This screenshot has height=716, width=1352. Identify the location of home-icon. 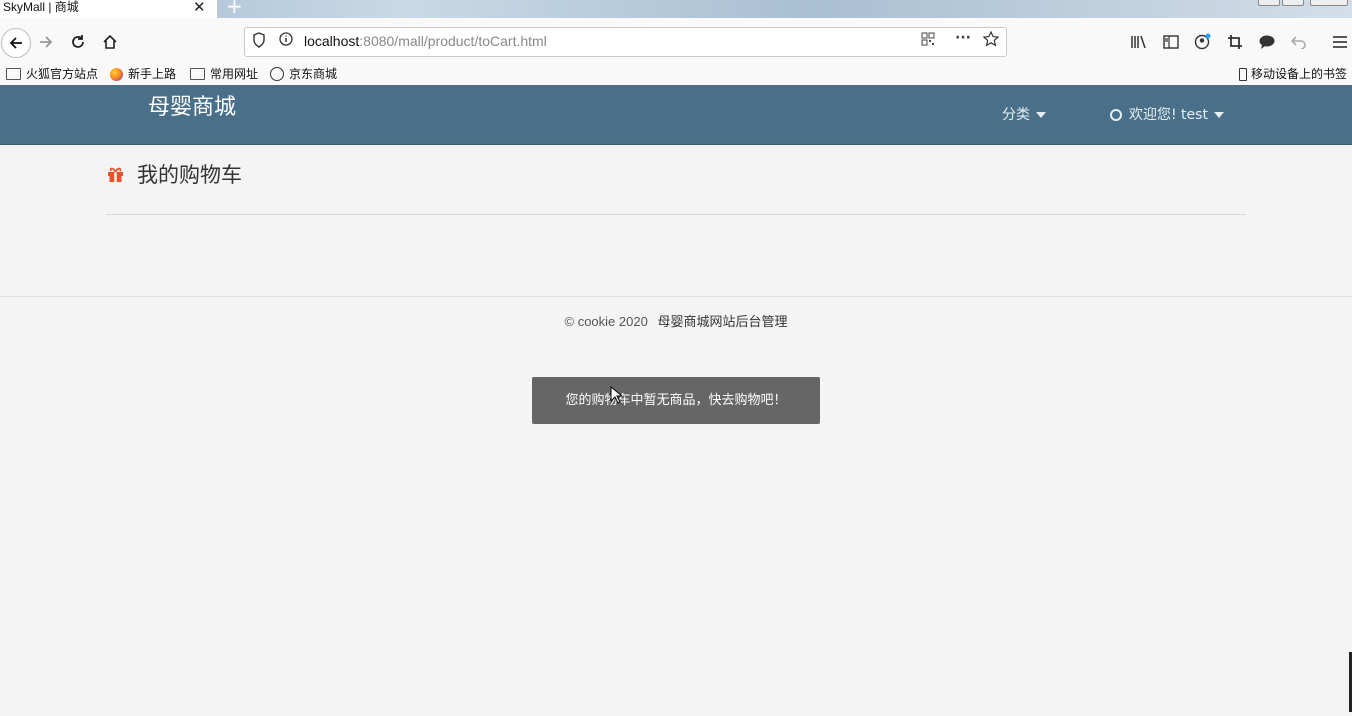
(110, 41).